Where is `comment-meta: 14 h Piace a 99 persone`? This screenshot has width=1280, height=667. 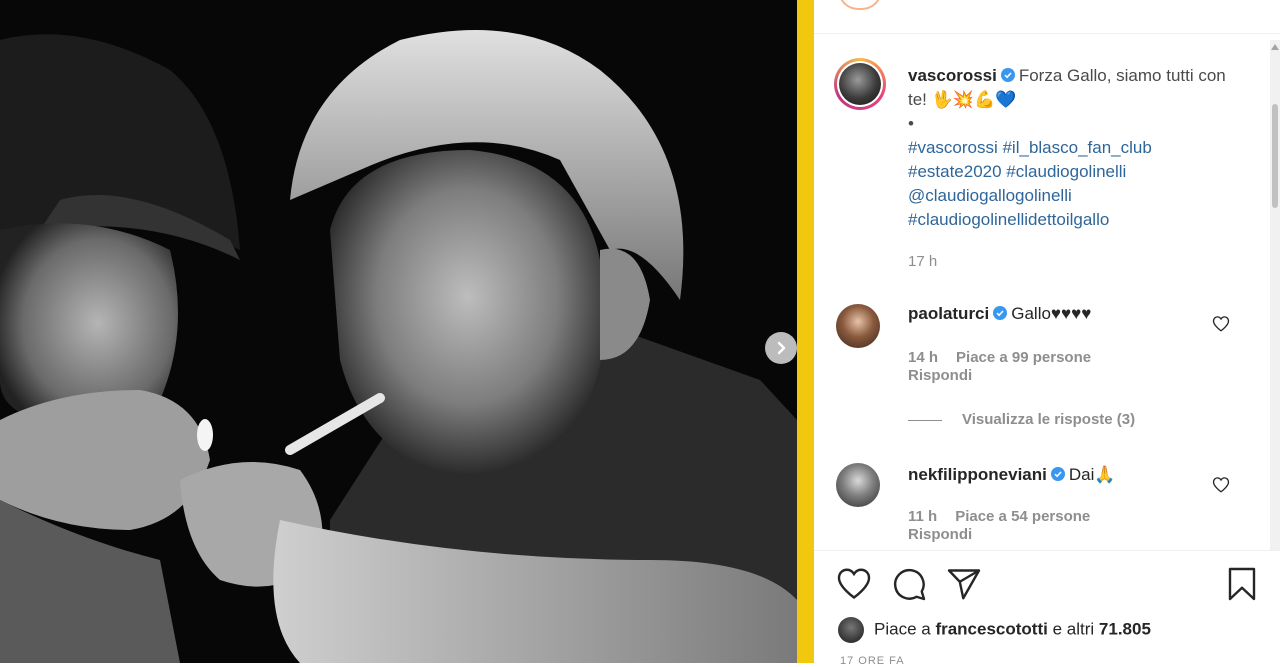
comment-meta: 14 h Piace a 99 persone is located at coordinates (1008, 357).